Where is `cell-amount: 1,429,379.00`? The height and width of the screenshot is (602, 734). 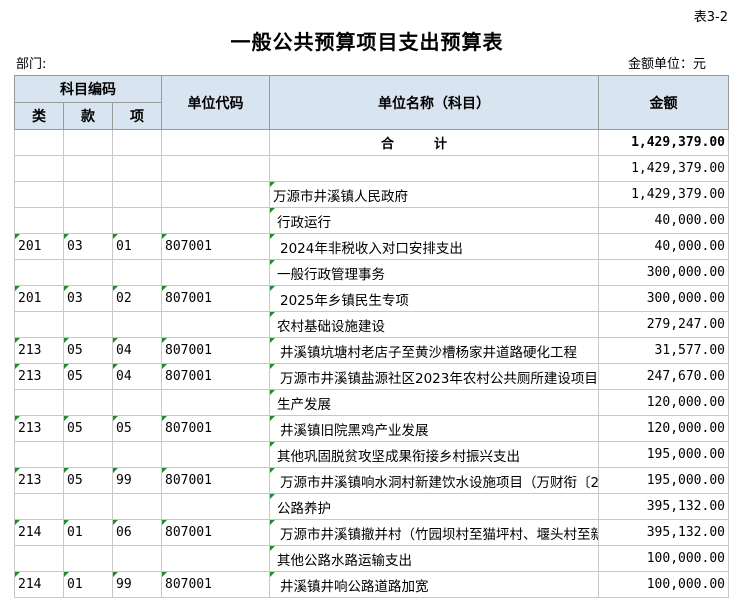
cell-amount: 1,429,379.00 is located at coordinates (663, 194).